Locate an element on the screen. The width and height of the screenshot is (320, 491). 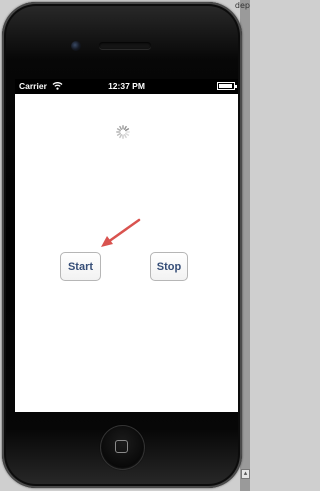
activity-indicator-icon is located at coordinates (123, 132).